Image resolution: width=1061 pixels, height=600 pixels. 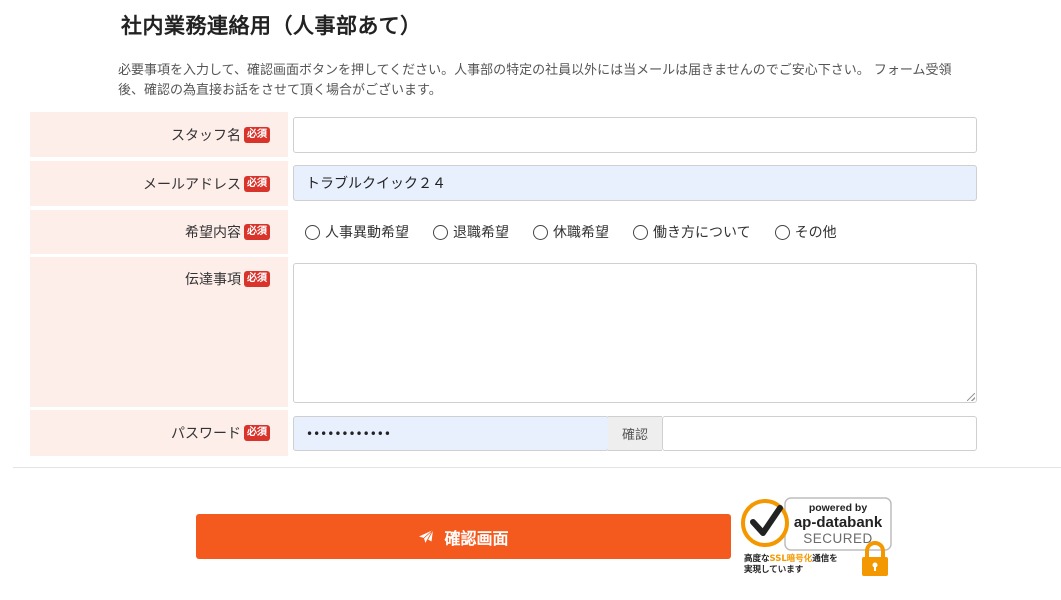 What do you see at coordinates (192, 184) in the screenshot?
I see `email-label: メールアドレス` at bounding box center [192, 184].